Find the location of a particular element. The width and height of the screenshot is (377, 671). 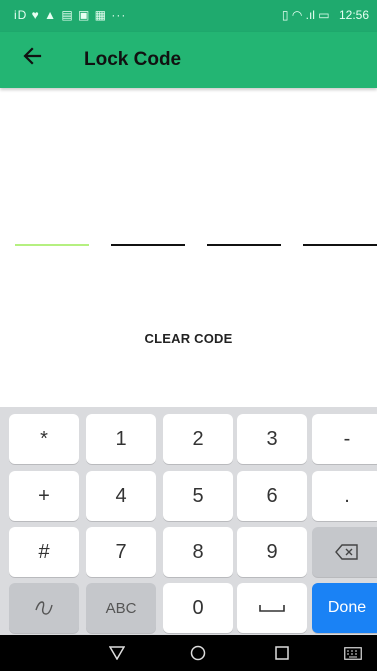

status-bar: iD ♥ ▲ ▤ ▣ ▦ ··· ▯ ◠ .ıl ▭ 12:56 is located at coordinates (188, 16).